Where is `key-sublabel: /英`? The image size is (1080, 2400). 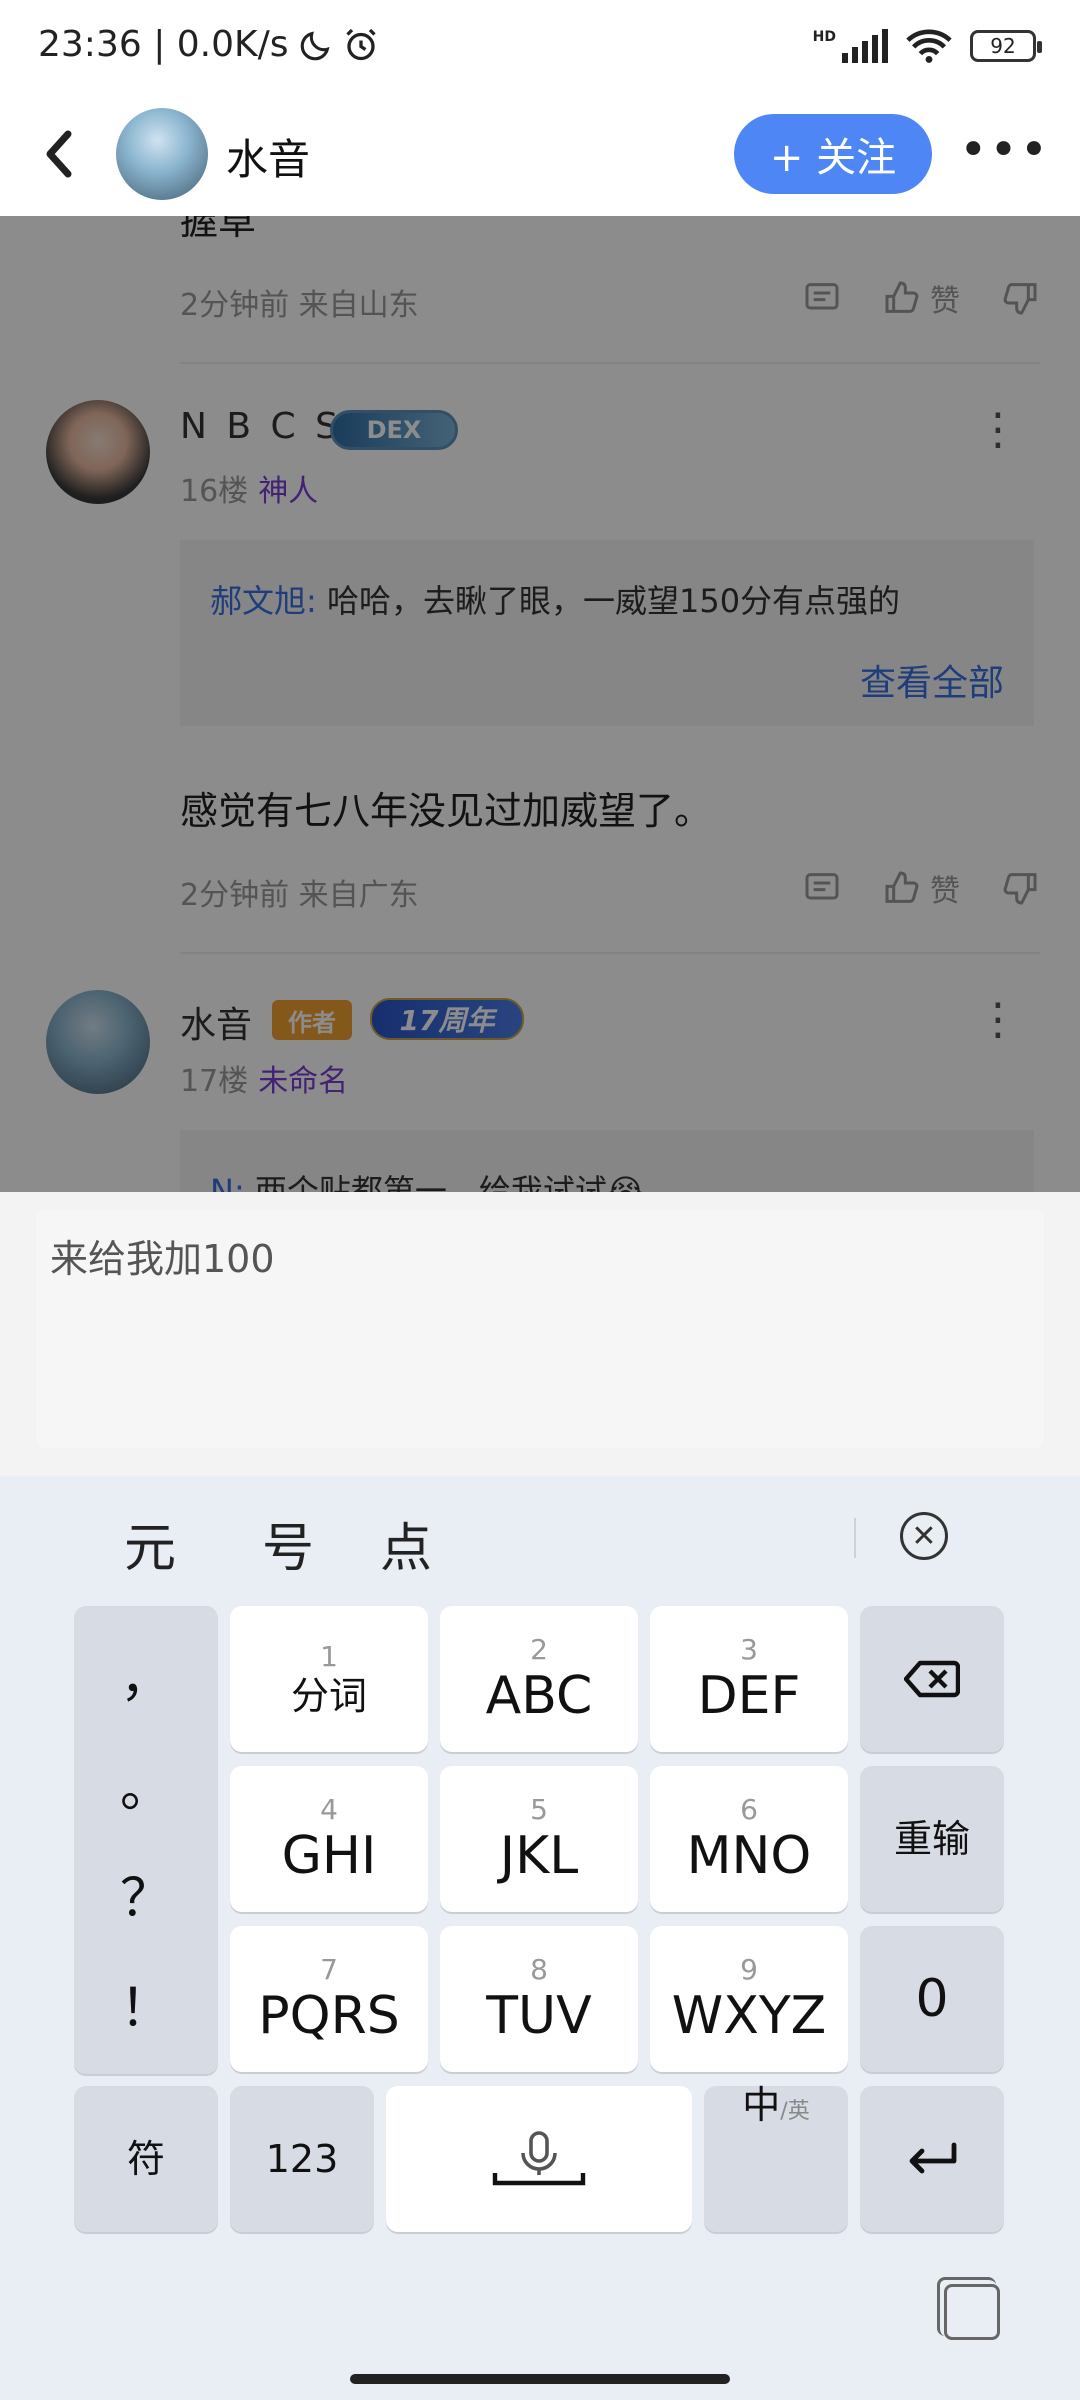
key-sublabel: /英 is located at coordinates (795, 2111).